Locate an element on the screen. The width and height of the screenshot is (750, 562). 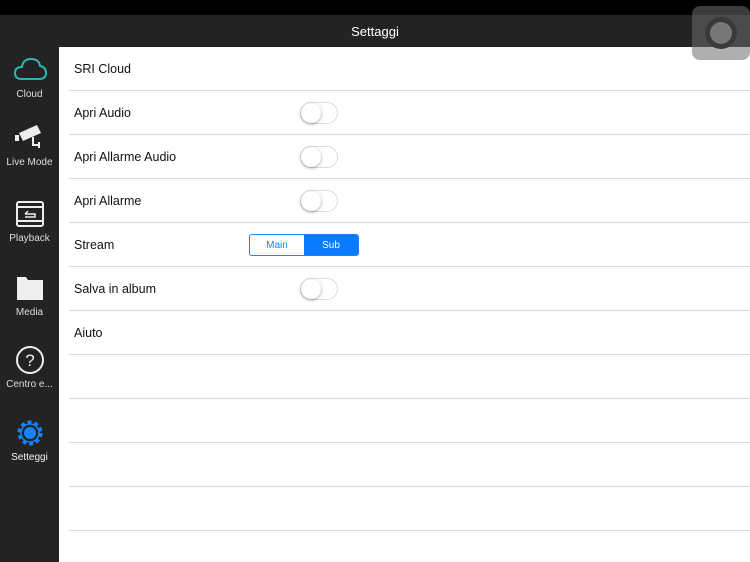
nav-bar: Settaggi is located at coordinates (375, 31).